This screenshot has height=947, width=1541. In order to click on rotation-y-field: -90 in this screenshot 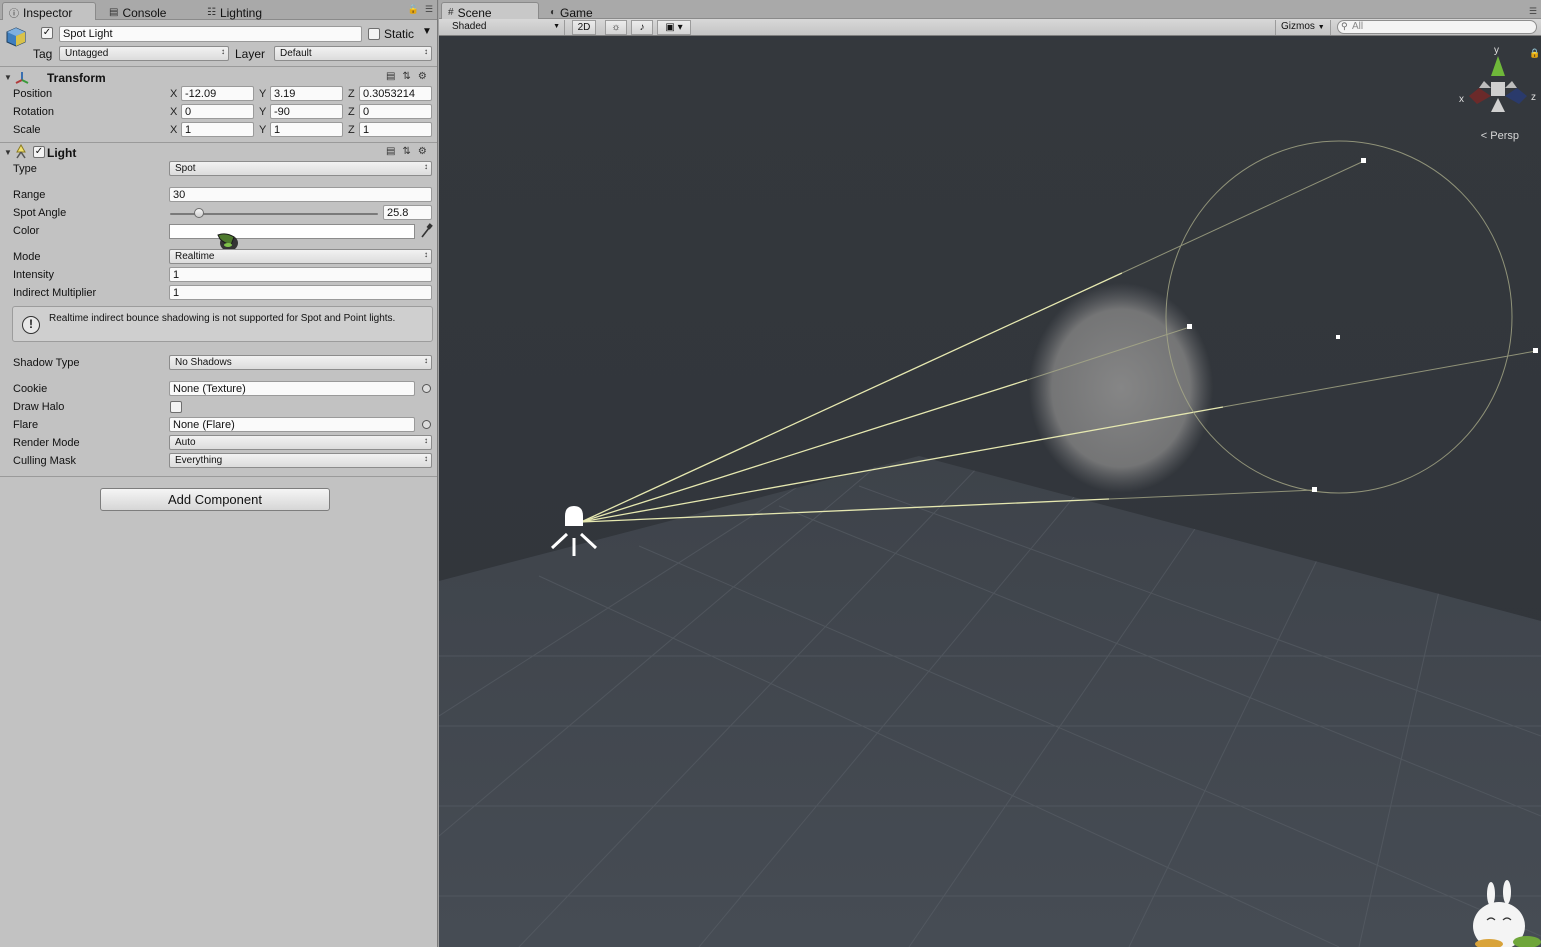, I will do `click(306, 111)`.